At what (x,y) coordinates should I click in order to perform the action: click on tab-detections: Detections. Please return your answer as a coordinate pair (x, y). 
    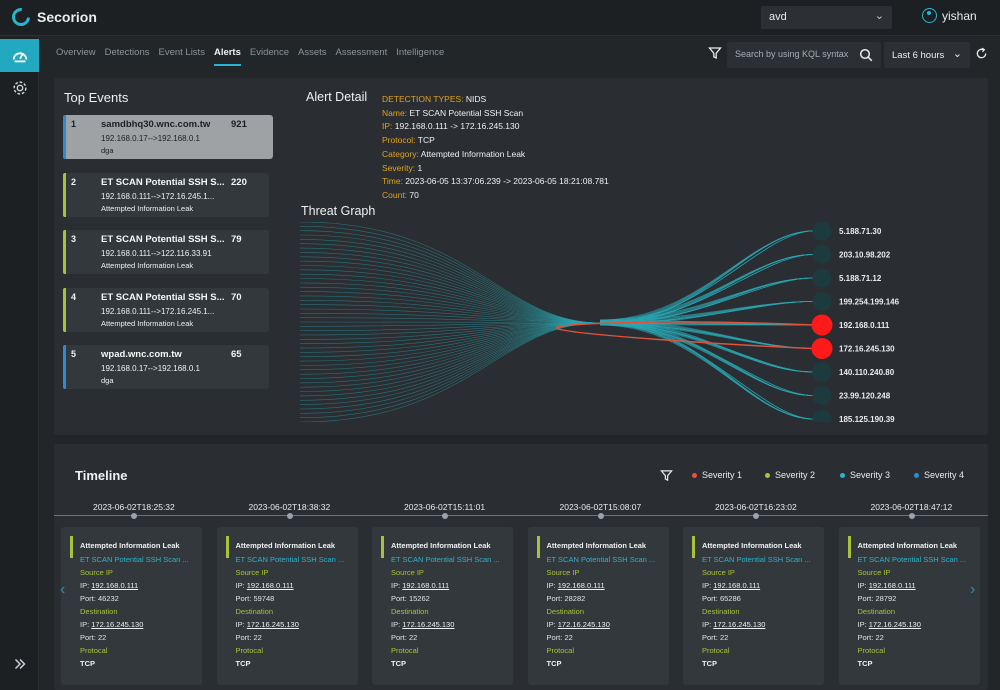
    Looking at the image, I should click on (127, 56).